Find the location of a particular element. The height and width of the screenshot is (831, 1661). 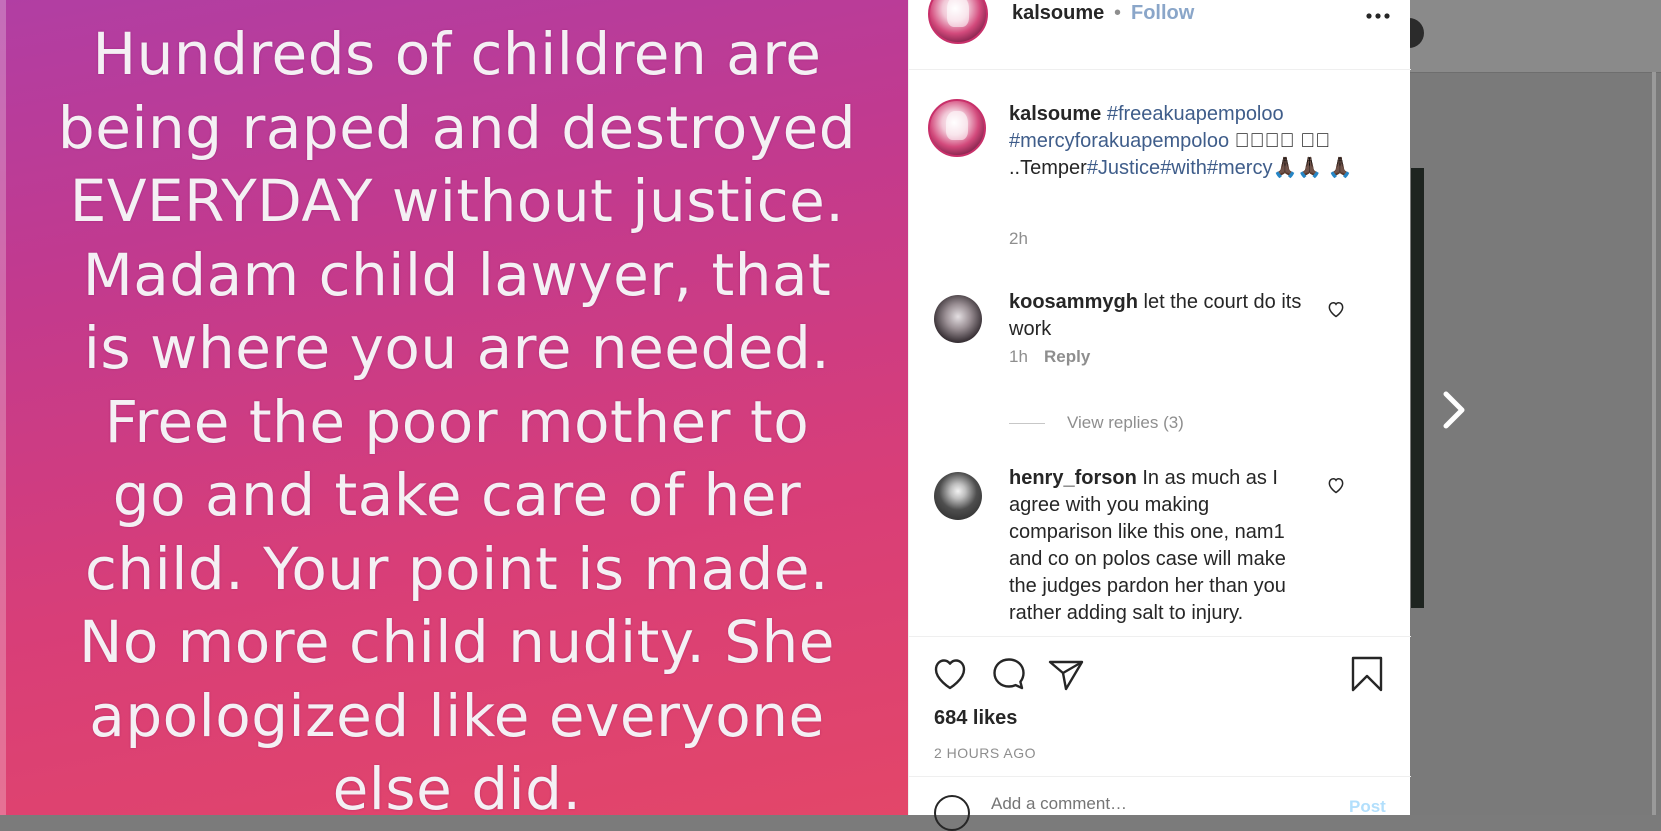

backdrop-header-strip is located at coordinates (1535, 36).